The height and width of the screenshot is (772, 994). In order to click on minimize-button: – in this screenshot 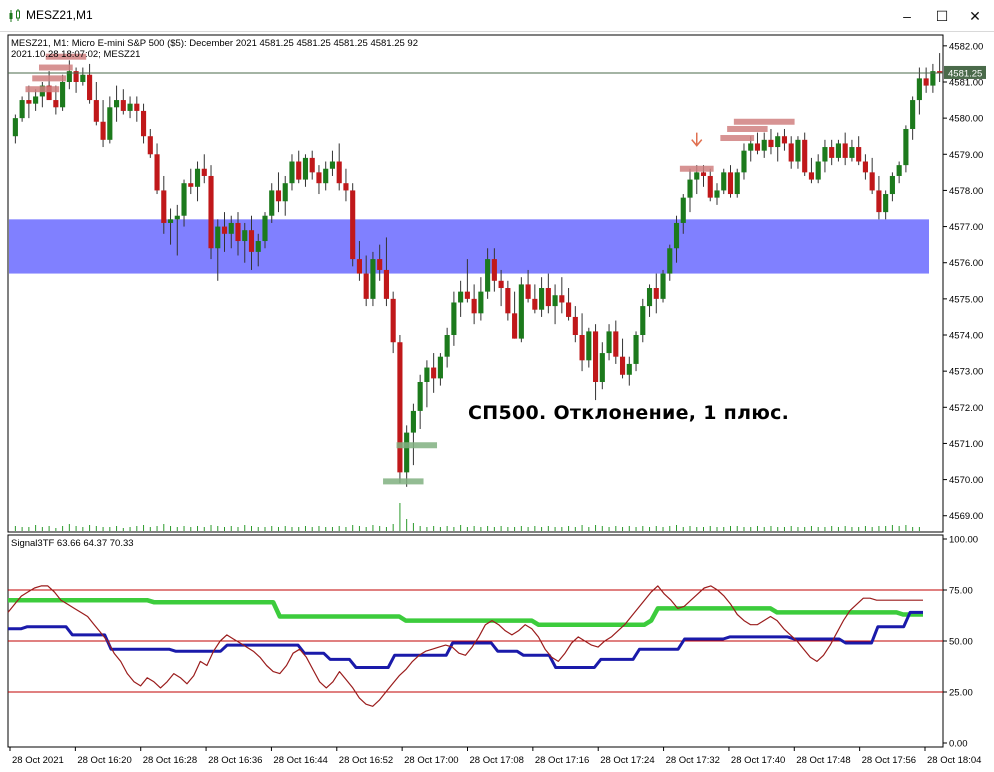, I will do `click(907, 16)`.